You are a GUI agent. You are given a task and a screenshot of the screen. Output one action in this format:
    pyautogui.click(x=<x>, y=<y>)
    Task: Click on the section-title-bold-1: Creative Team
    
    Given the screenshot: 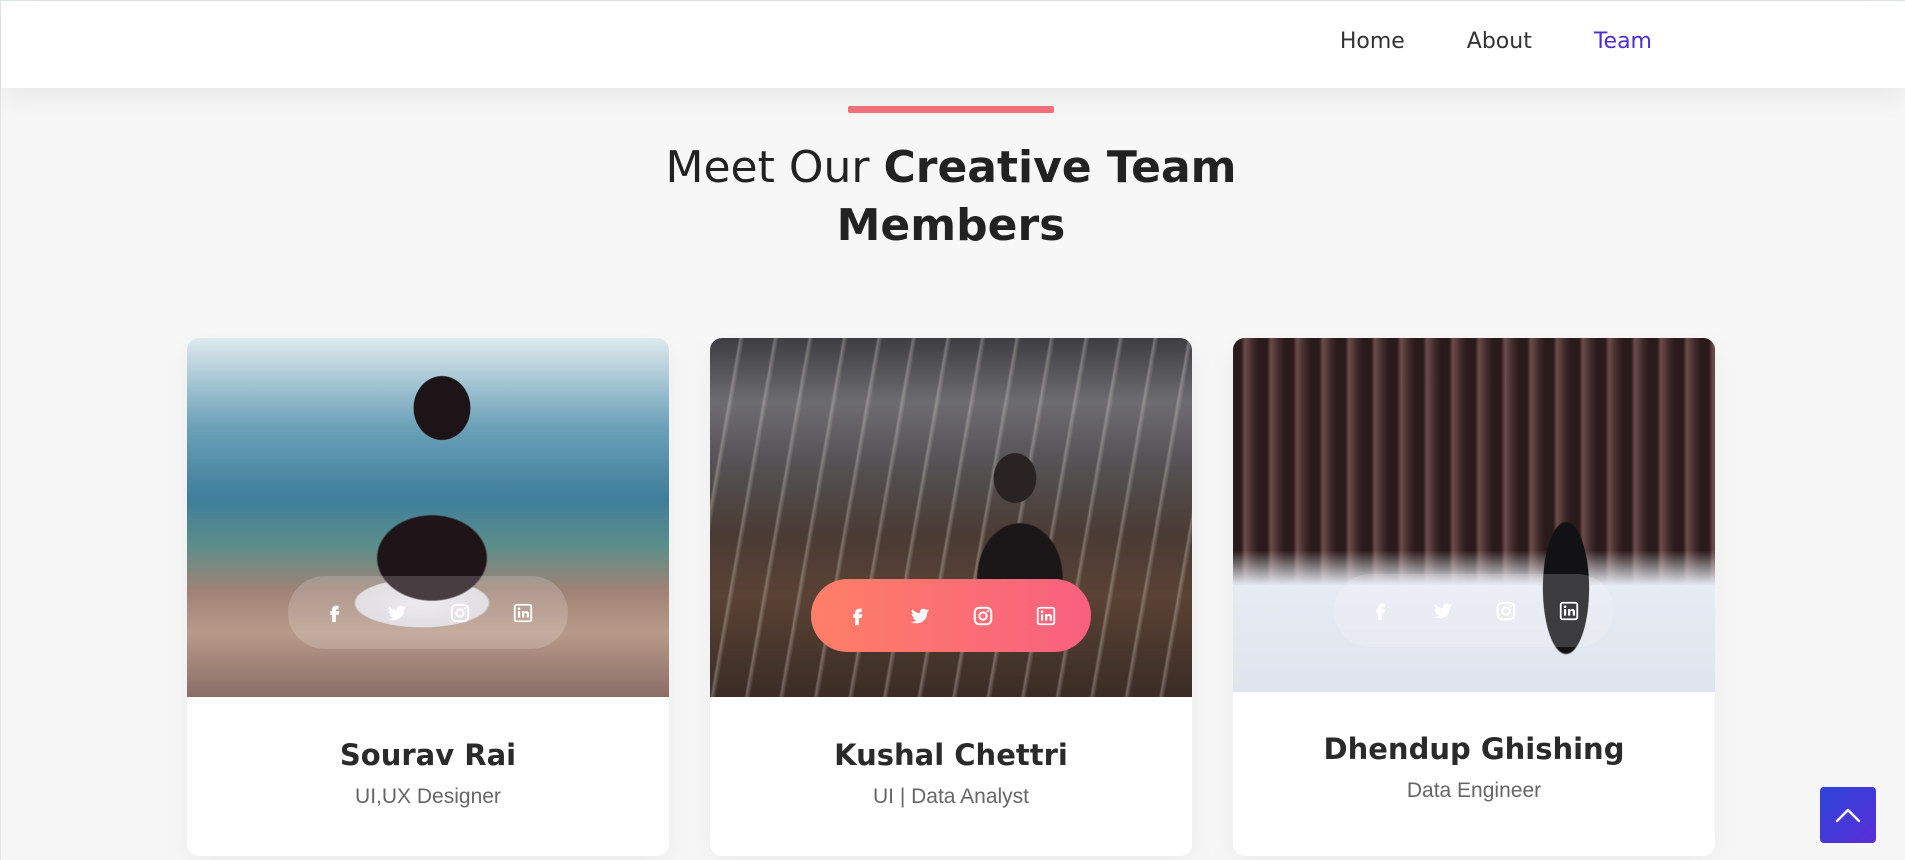 What is the action you would take?
    pyautogui.click(x=1060, y=167)
    